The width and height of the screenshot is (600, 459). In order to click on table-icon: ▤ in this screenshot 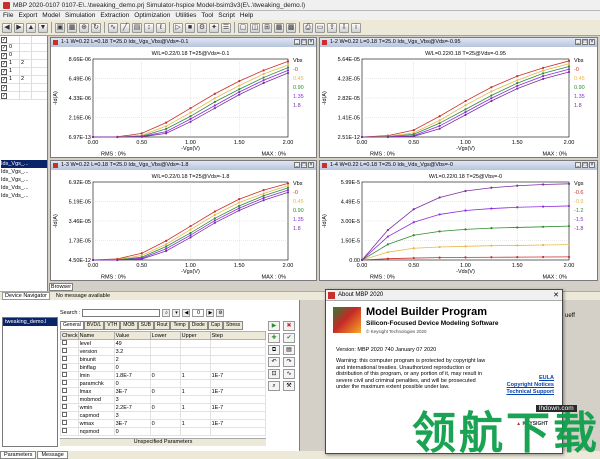, I will do `click(137, 27)`.